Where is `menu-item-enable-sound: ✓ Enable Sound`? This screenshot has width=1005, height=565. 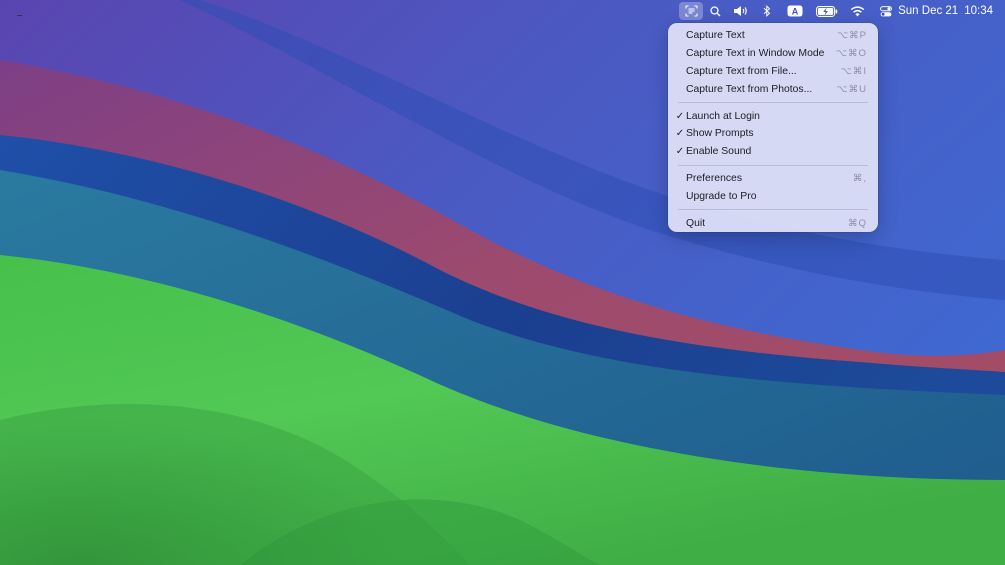 menu-item-enable-sound: ✓ Enable Sound is located at coordinates (773, 152).